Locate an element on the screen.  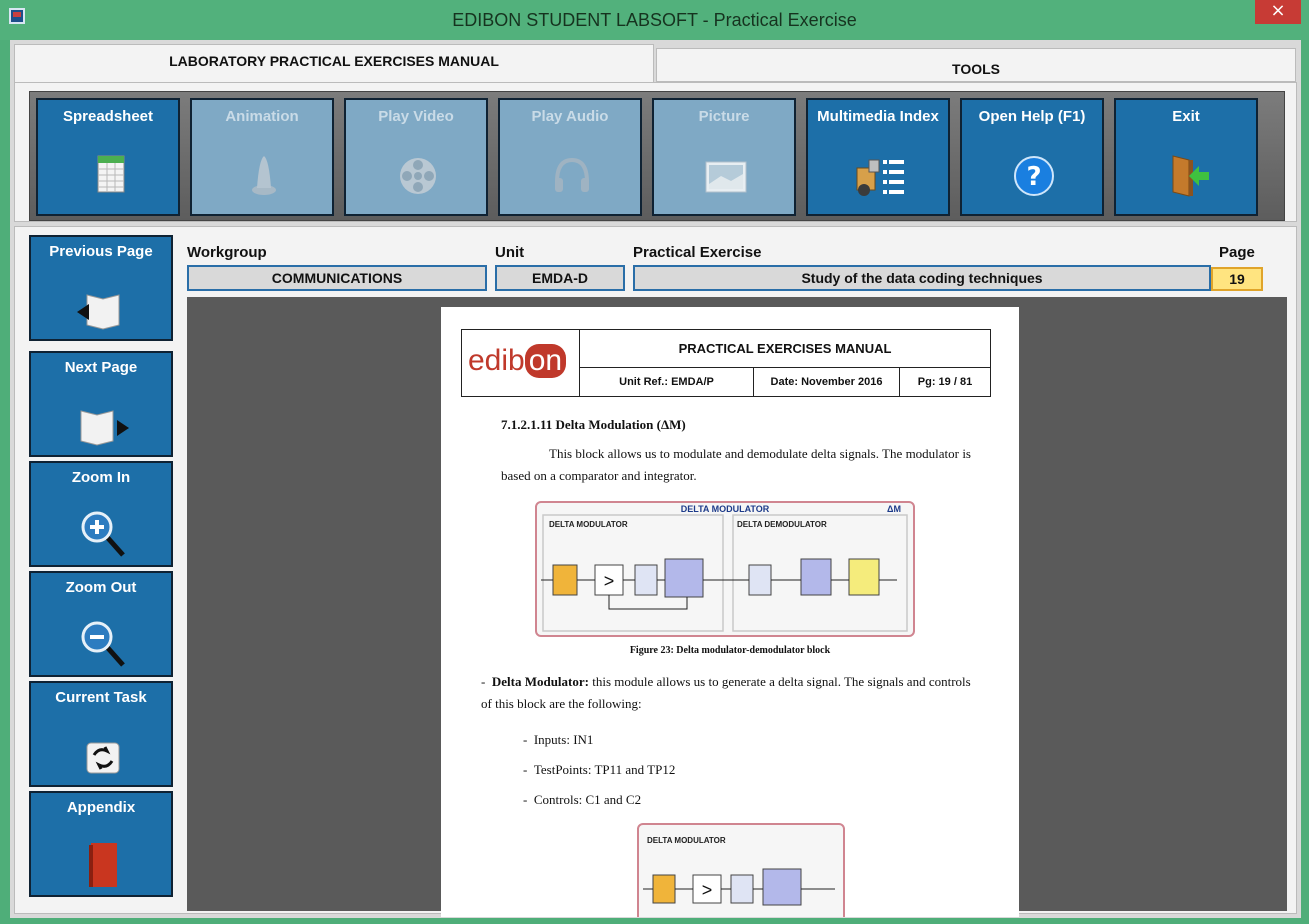
controls-item: - Controls: C1 and C2 is located at coordinates (582, 799).